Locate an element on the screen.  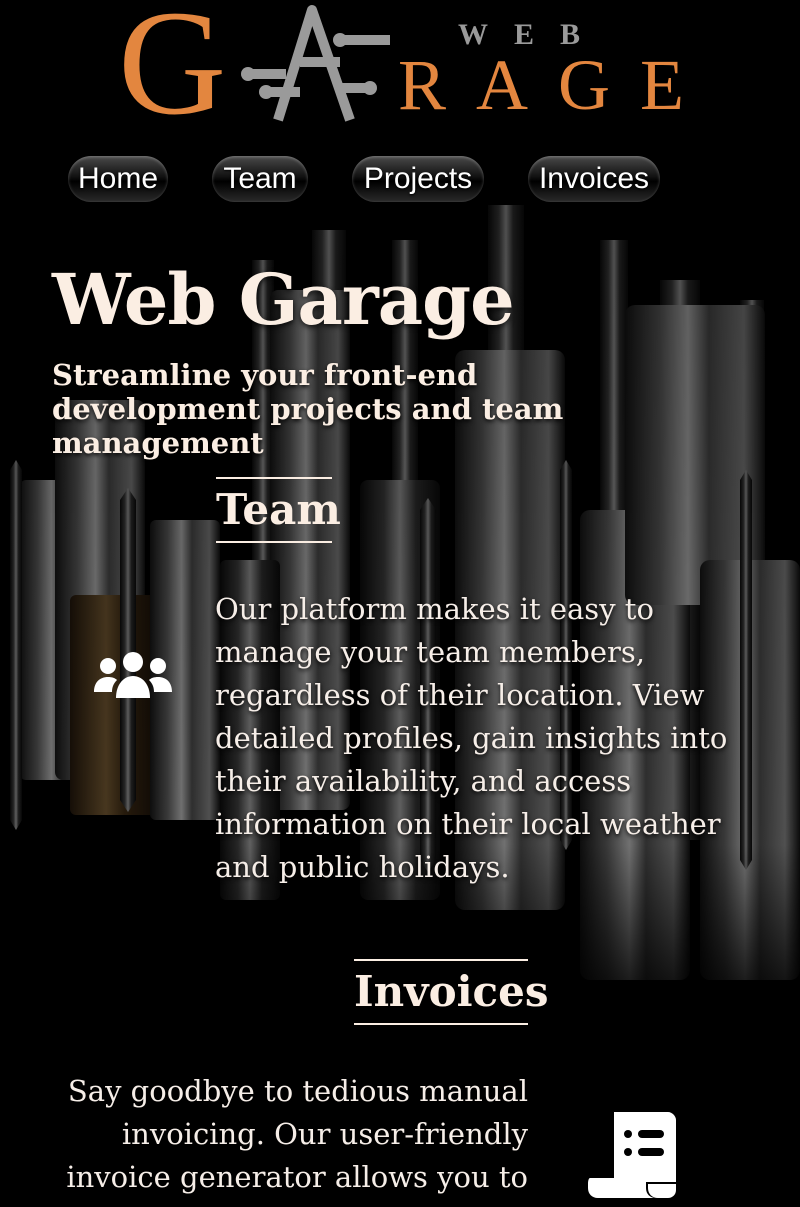
nav-team-button: Team is located at coordinates (260, 179).